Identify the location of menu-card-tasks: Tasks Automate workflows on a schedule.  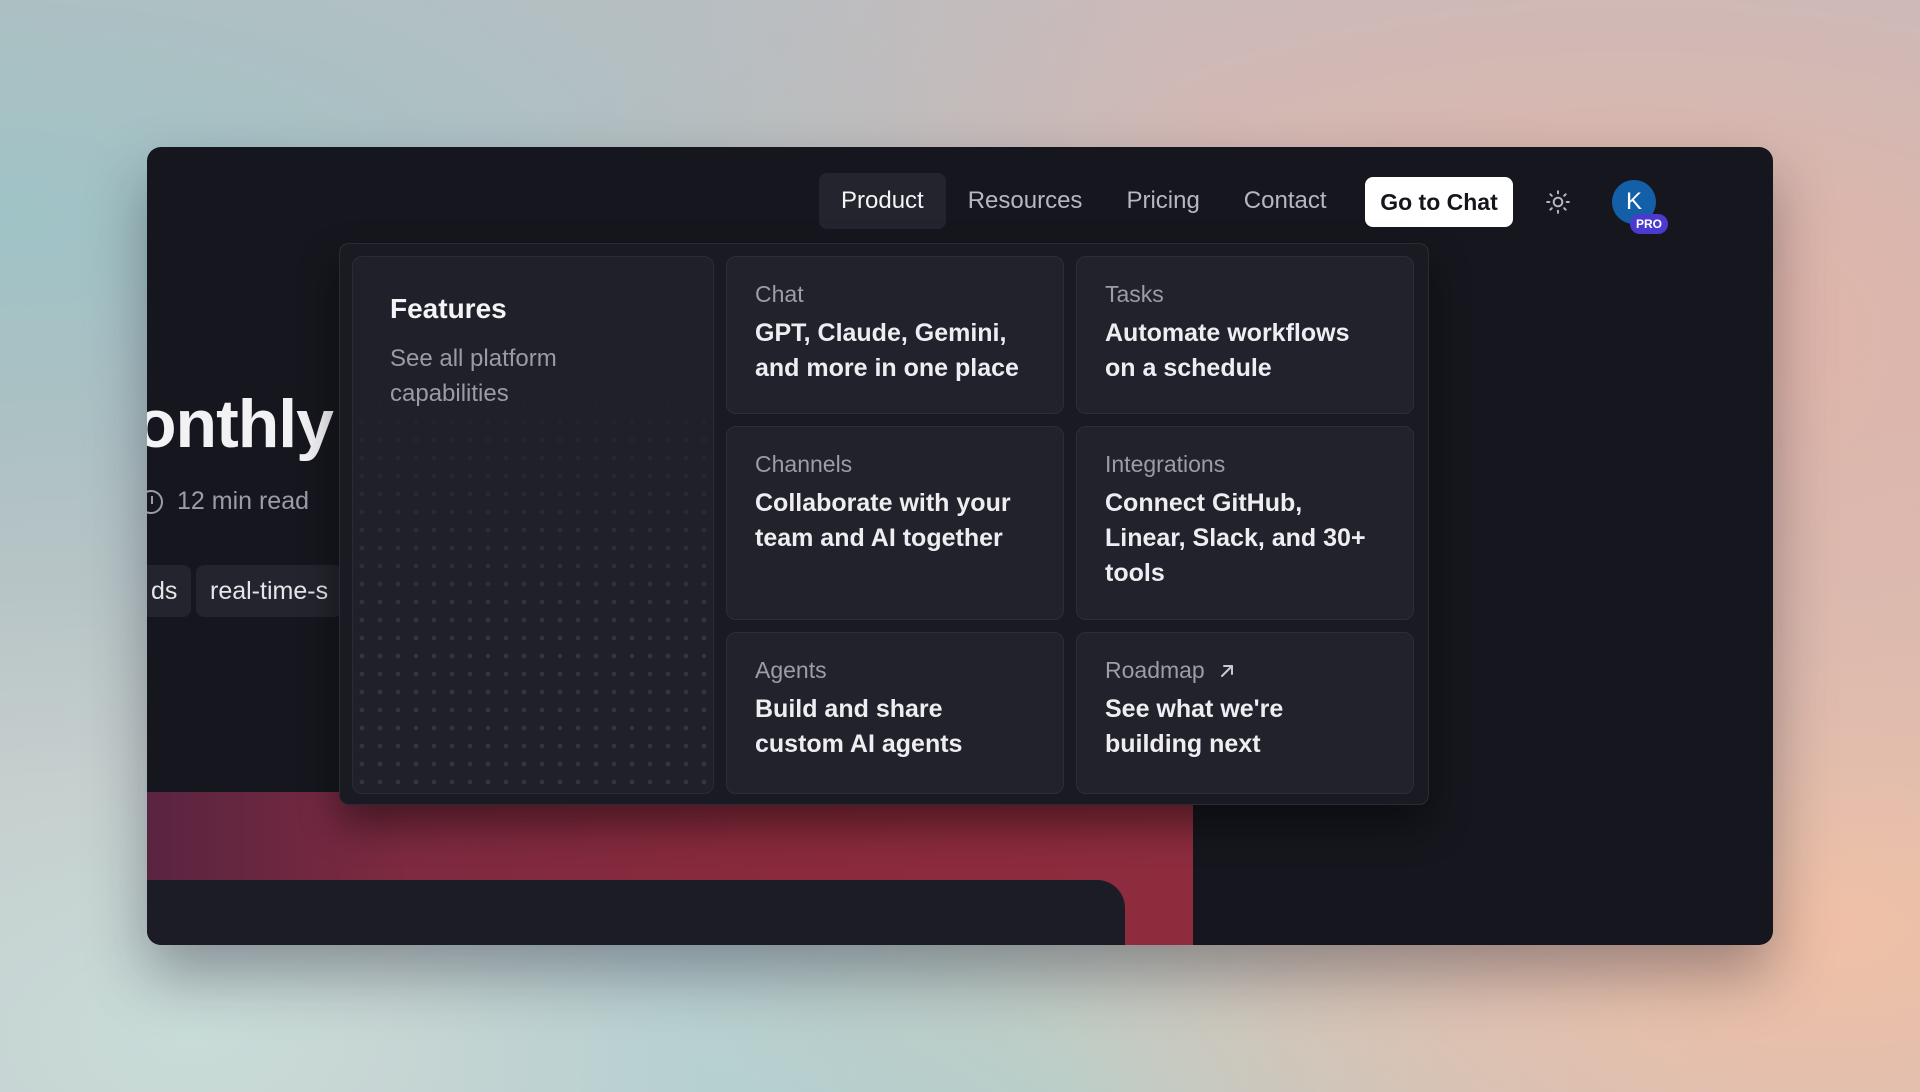
(1245, 335).